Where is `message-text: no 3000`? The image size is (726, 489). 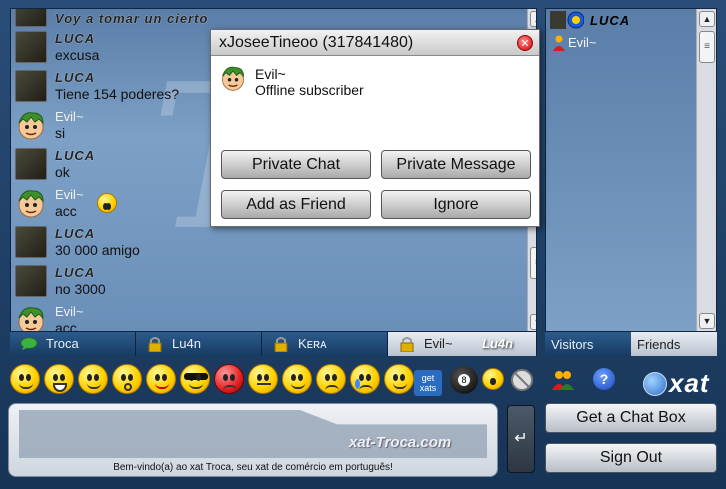 message-text: no 3000 is located at coordinates (80, 289).